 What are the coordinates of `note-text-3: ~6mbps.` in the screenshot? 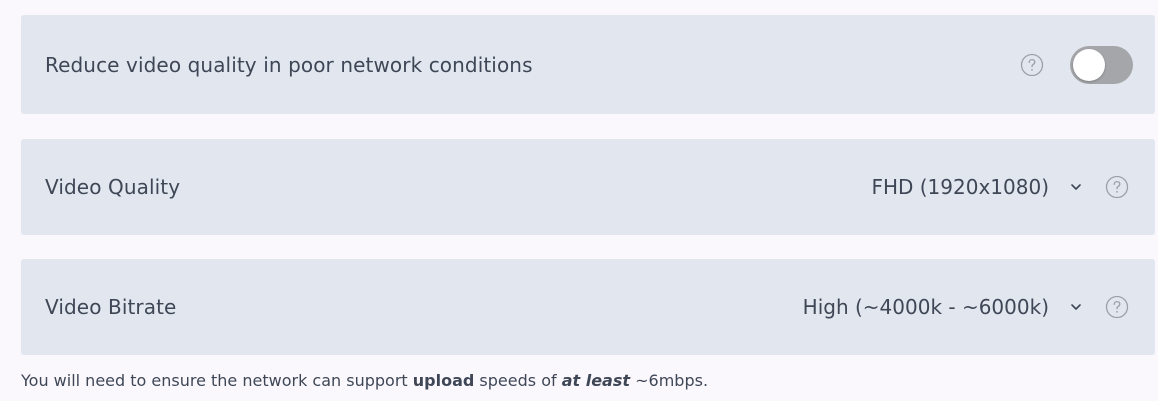 It's located at (669, 380).